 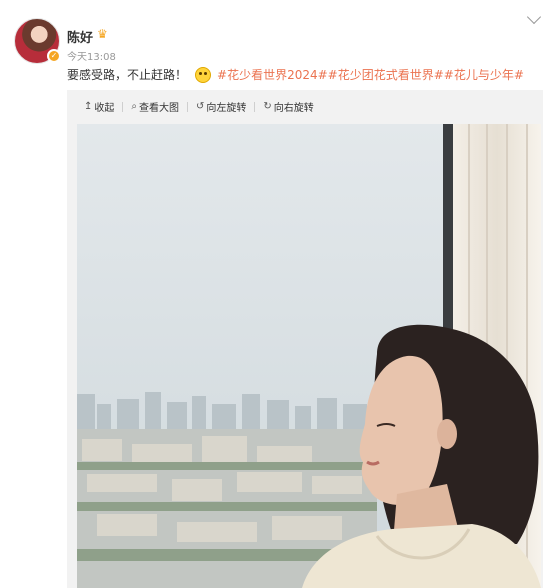 I want to click on rotate-right-button: ↻ 向右旋转, so click(x=288, y=106).